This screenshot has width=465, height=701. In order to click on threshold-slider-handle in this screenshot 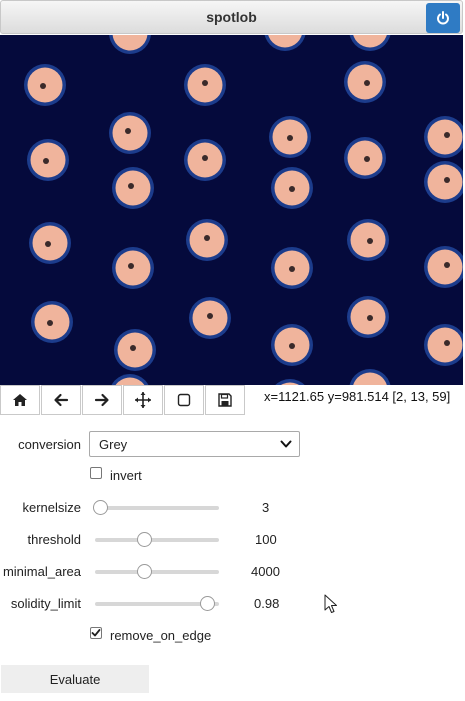, I will do `click(144, 539)`.